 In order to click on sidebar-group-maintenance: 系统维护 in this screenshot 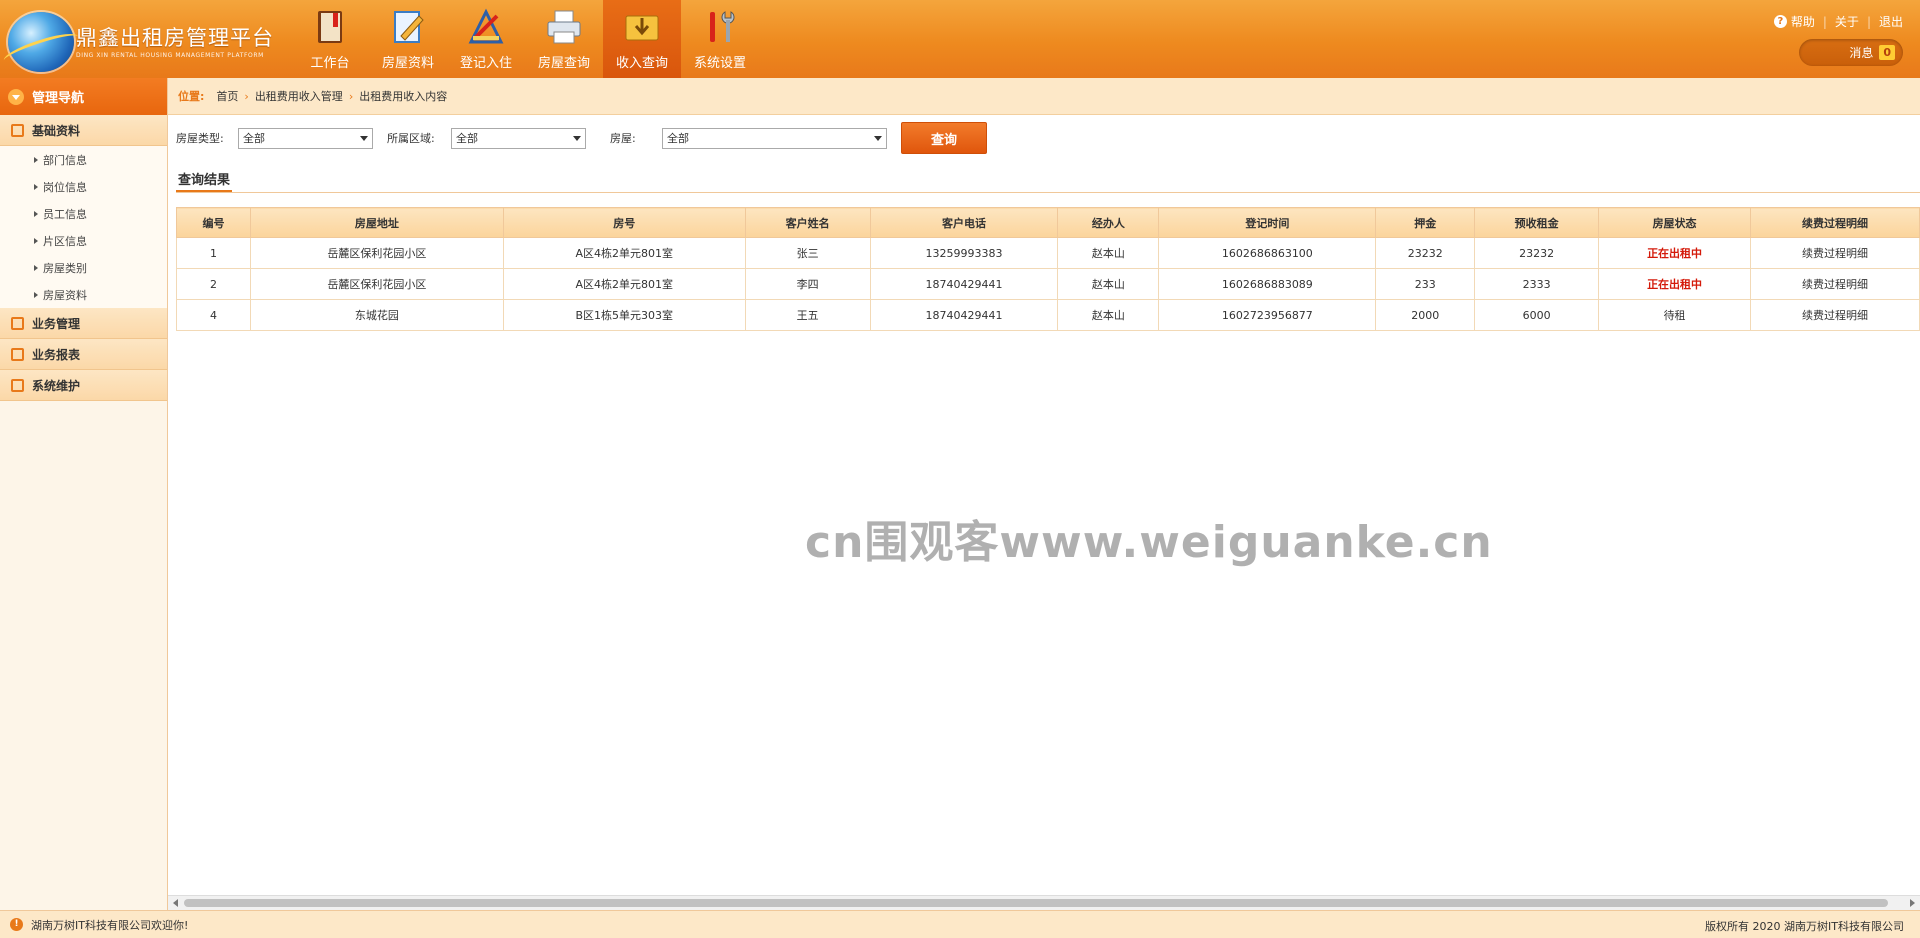, I will do `click(83, 385)`.